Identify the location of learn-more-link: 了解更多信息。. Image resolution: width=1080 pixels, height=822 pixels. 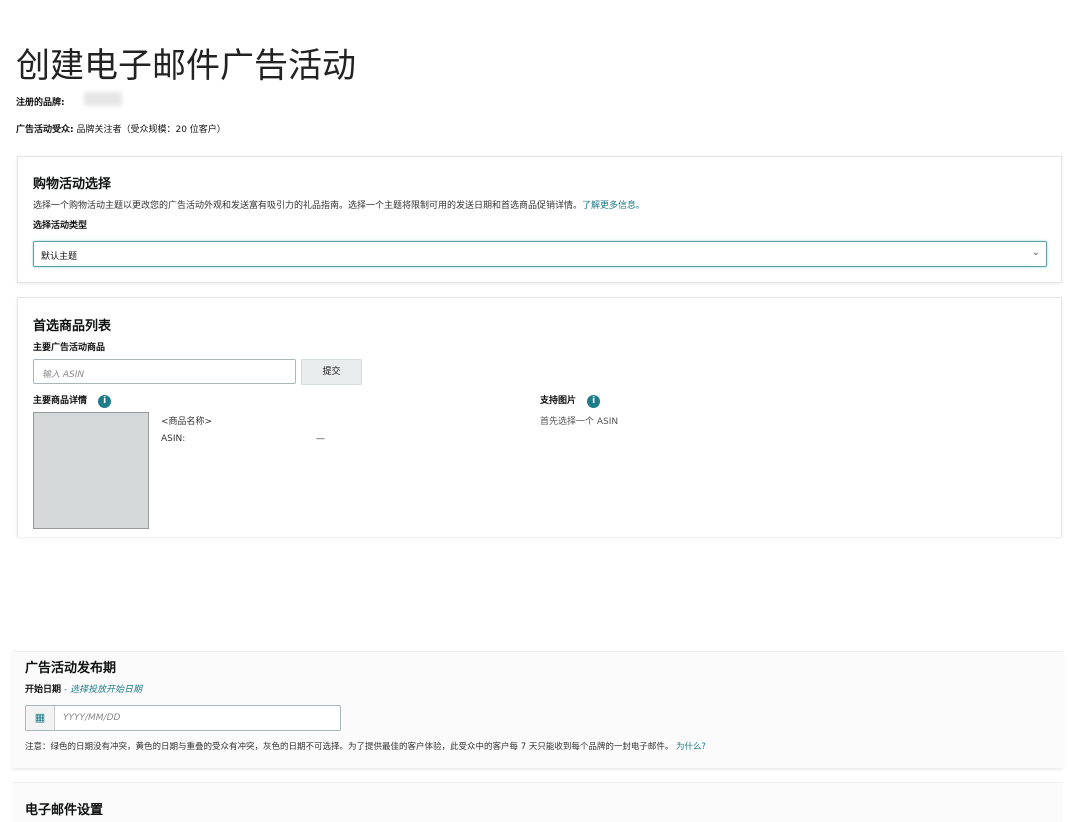
(613, 206).